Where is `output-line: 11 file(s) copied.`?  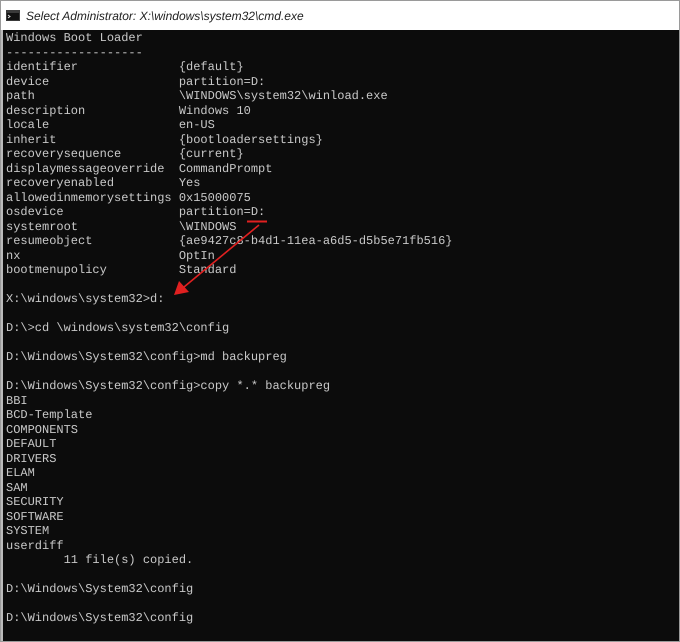 output-line: 11 file(s) copied. is located at coordinates (128, 560).